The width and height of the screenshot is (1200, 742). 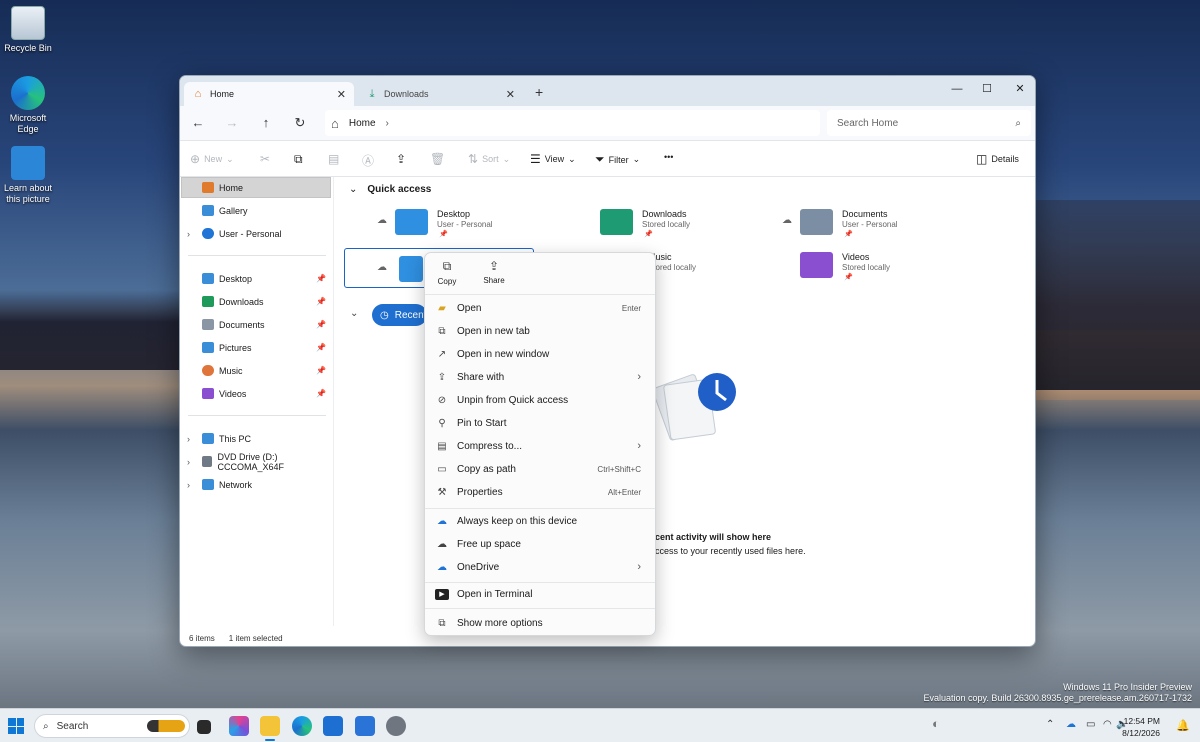 What do you see at coordinates (494, 266) in the screenshot?
I see `share-icon: ⇪` at bounding box center [494, 266].